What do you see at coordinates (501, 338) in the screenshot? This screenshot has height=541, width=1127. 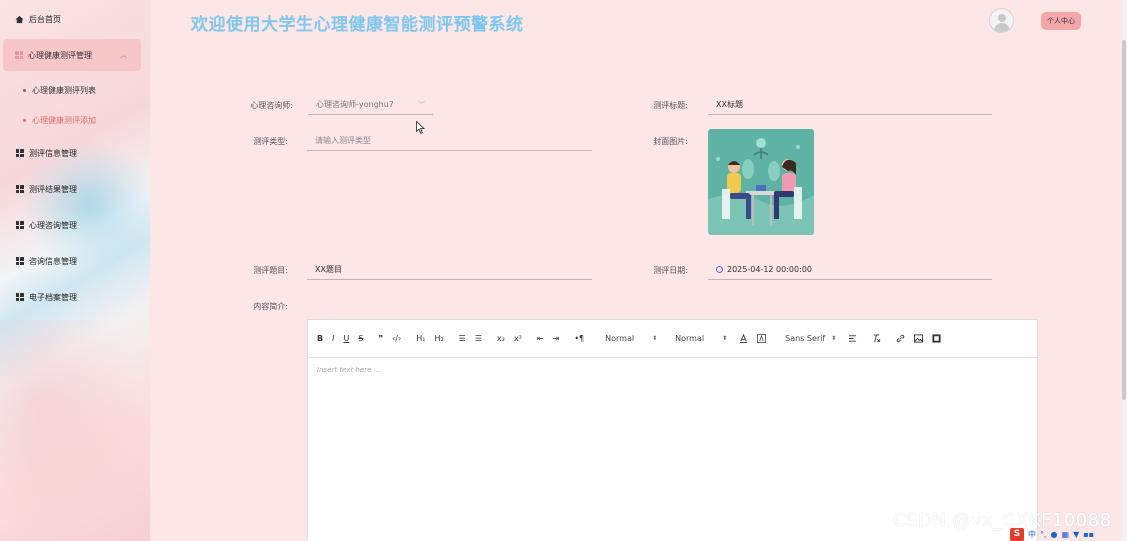 I see `subscript-button: x₂` at bounding box center [501, 338].